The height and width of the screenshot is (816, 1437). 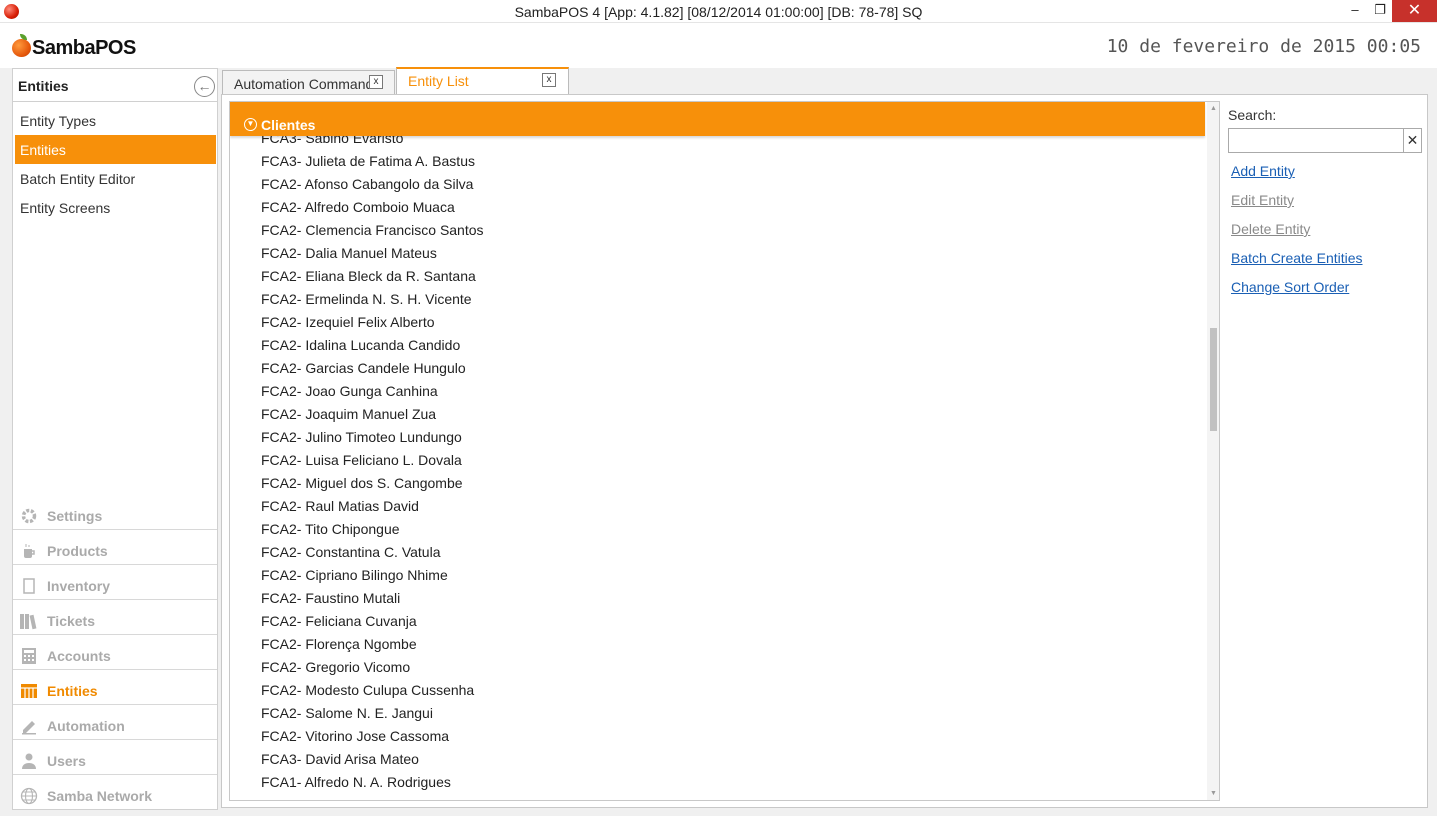 What do you see at coordinates (1213, 451) in the screenshot?
I see `vertical-scrollbar: ▲ ▼` at bounding box center [1213, 451].